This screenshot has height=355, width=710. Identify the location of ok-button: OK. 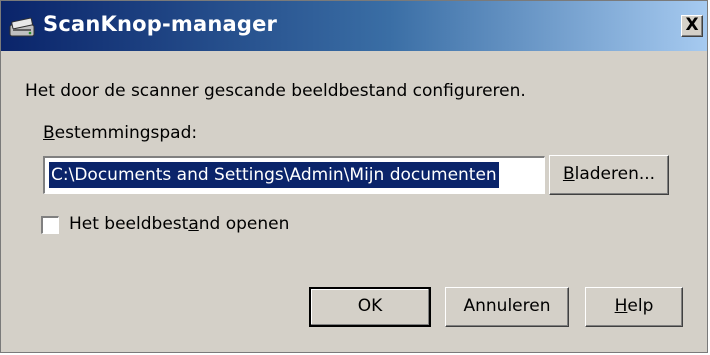
(370, 307).